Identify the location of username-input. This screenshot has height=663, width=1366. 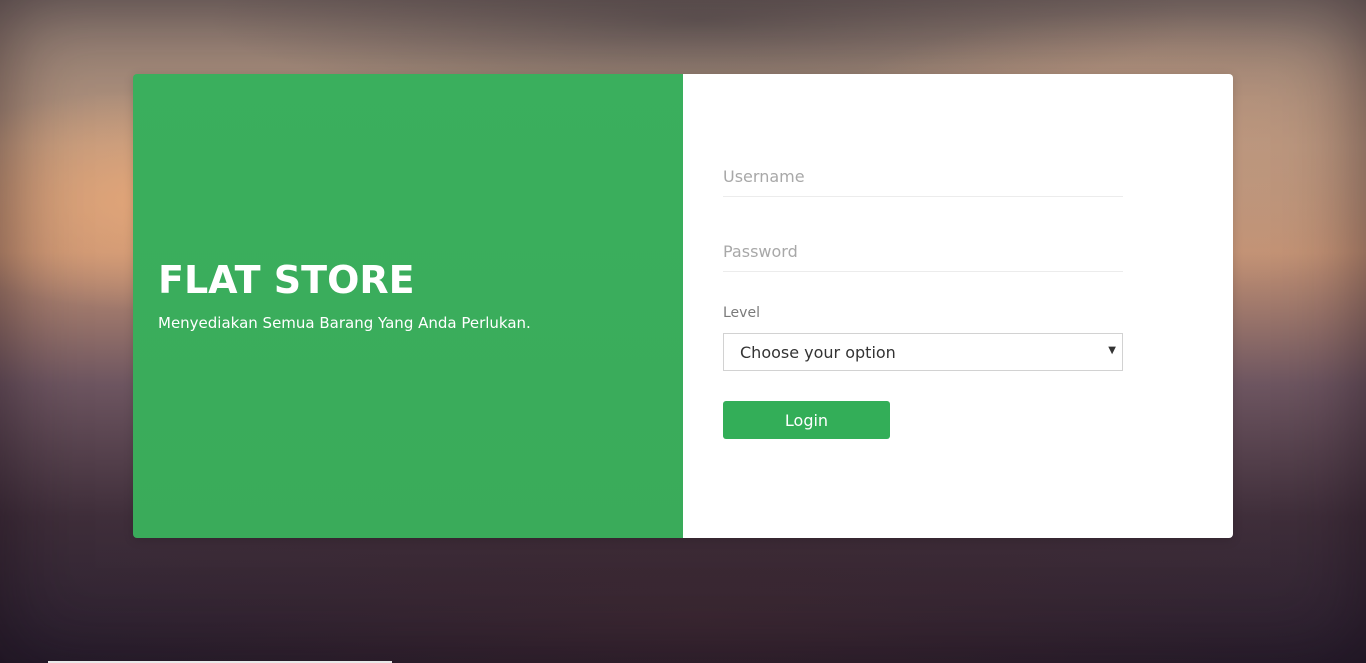
(923, 177).